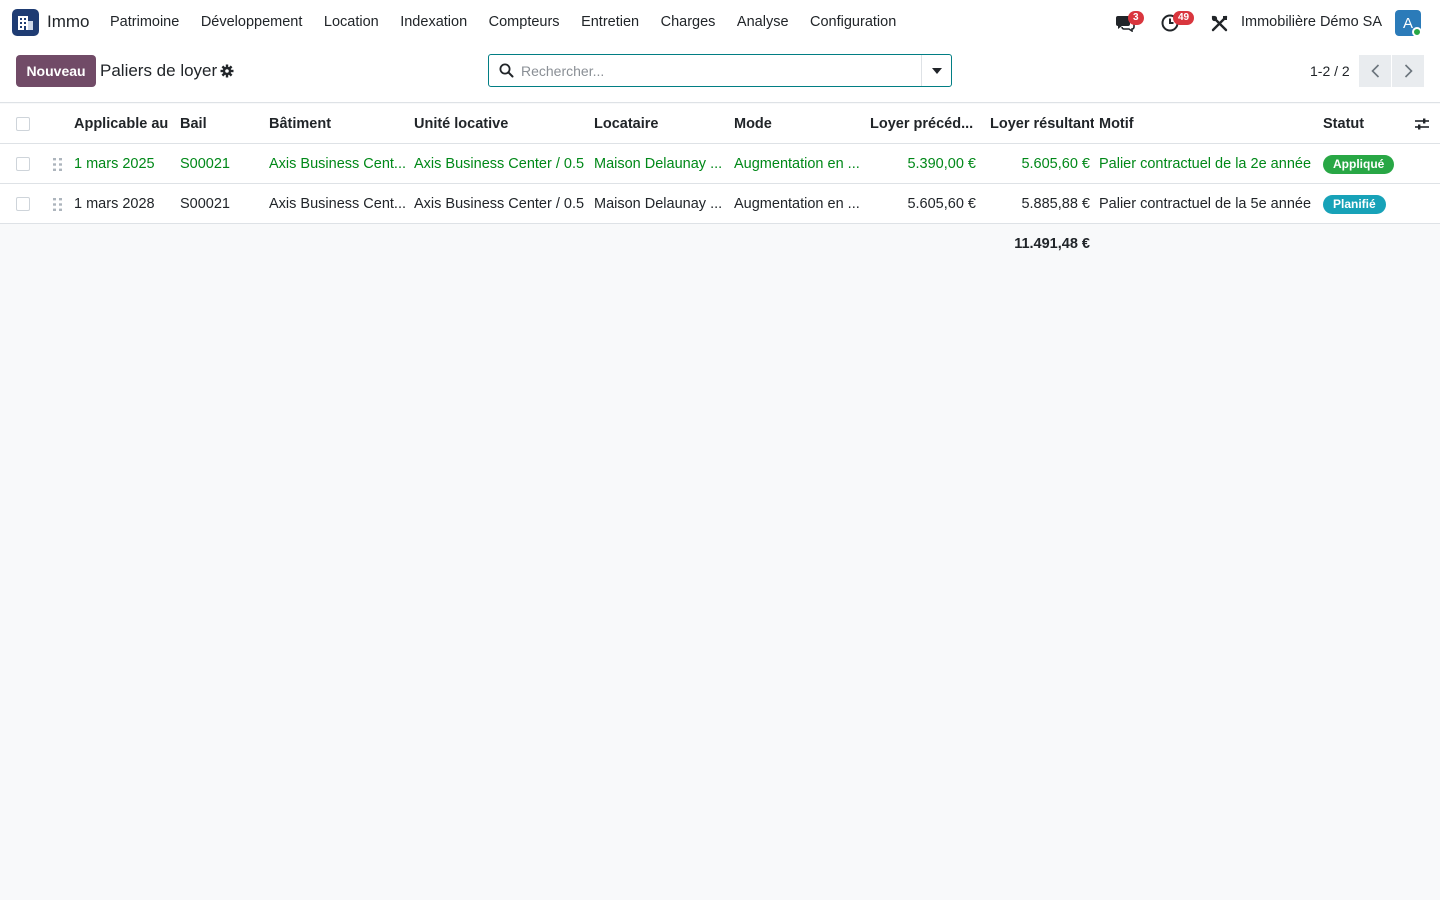  Describe the element at coordinates (124, 124) in the screenshot. I see `column-header-date: Applicable au` at that location.